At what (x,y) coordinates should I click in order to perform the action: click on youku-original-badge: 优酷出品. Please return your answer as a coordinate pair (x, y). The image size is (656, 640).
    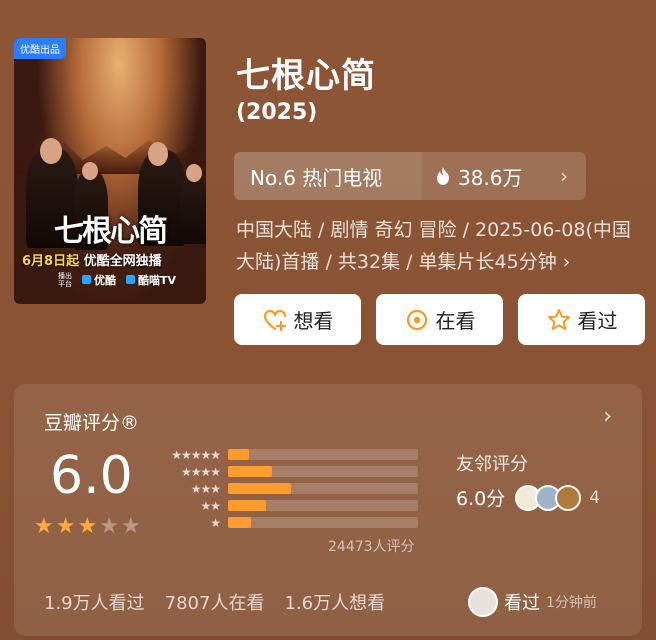
    Looking at the image, I should click on (40, 48).